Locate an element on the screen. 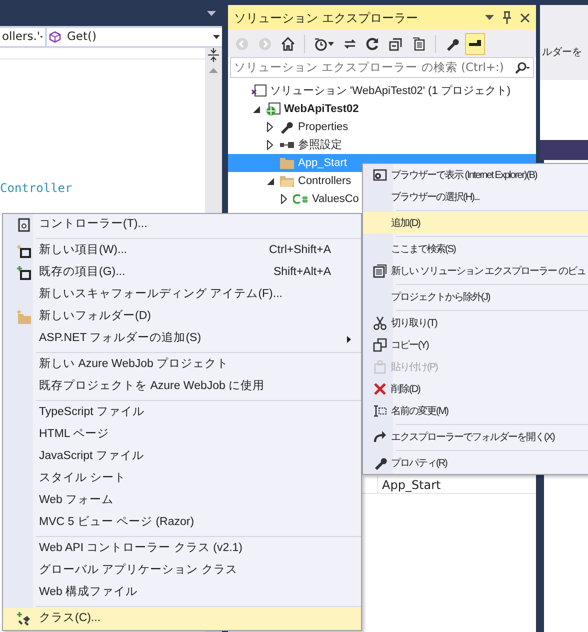  panel-title: ソリューション エクスプローラー is located at coordinates (326, 18).